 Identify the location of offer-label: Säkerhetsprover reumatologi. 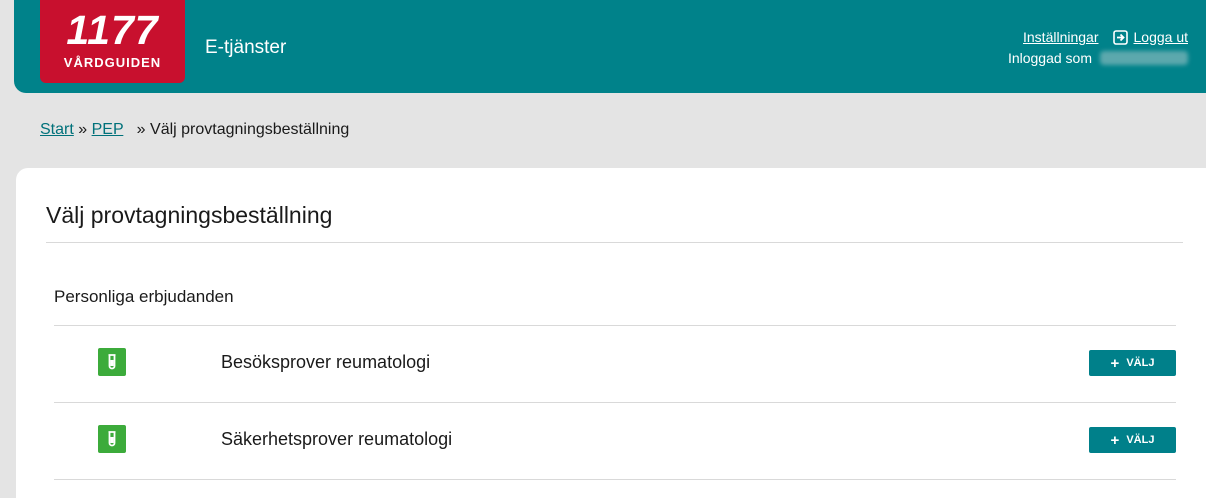
(337, 439).